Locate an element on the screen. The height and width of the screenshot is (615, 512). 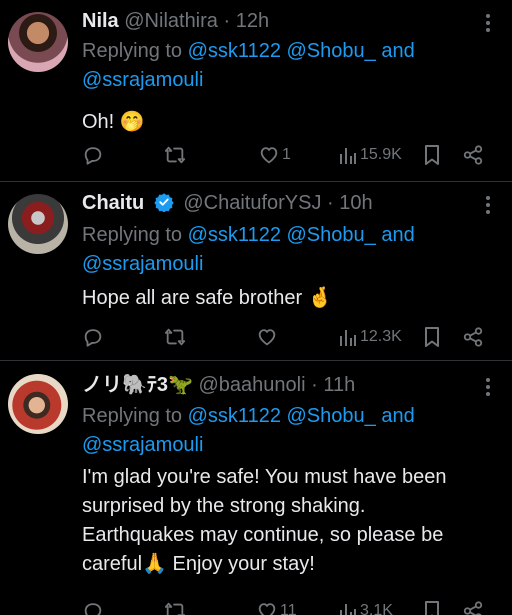
tweet-actions: 12.3K is located at coordinates (292, 337).